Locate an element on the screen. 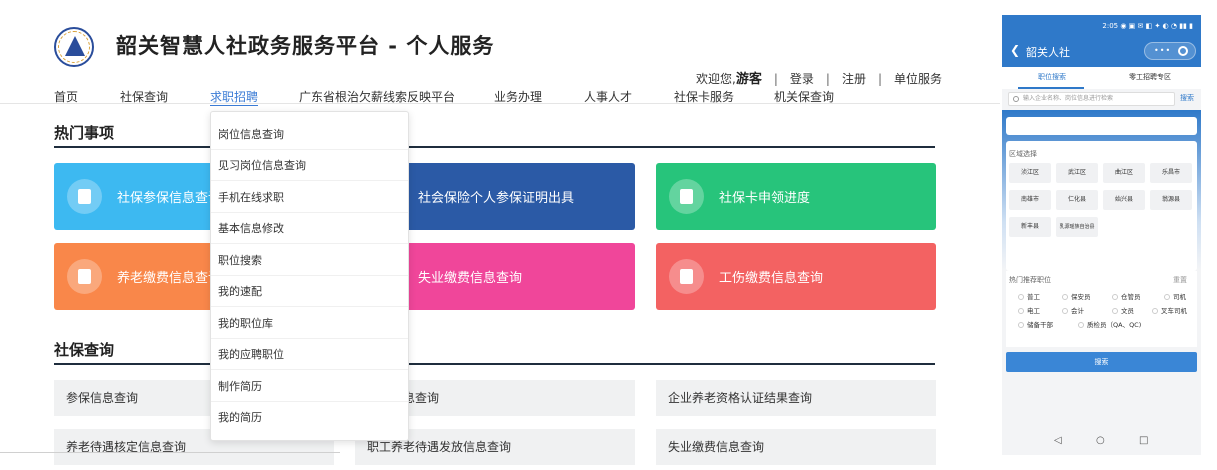  job-radio: 仓管员 is located at coordinates (1126, 296).